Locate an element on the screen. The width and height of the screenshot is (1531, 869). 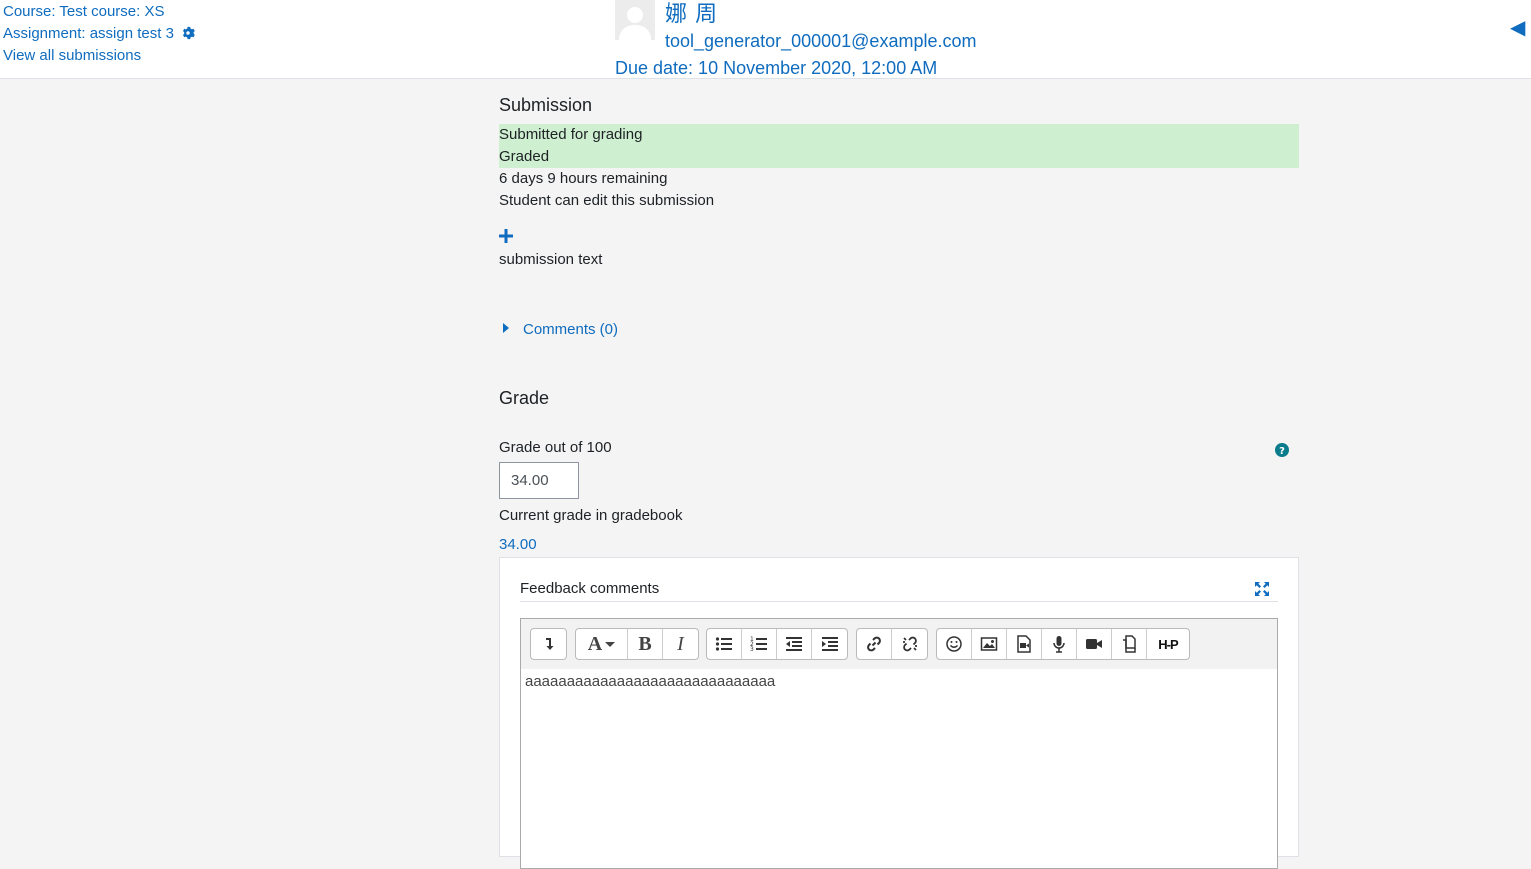
unlink-icon is located at coordinates (909, 644).